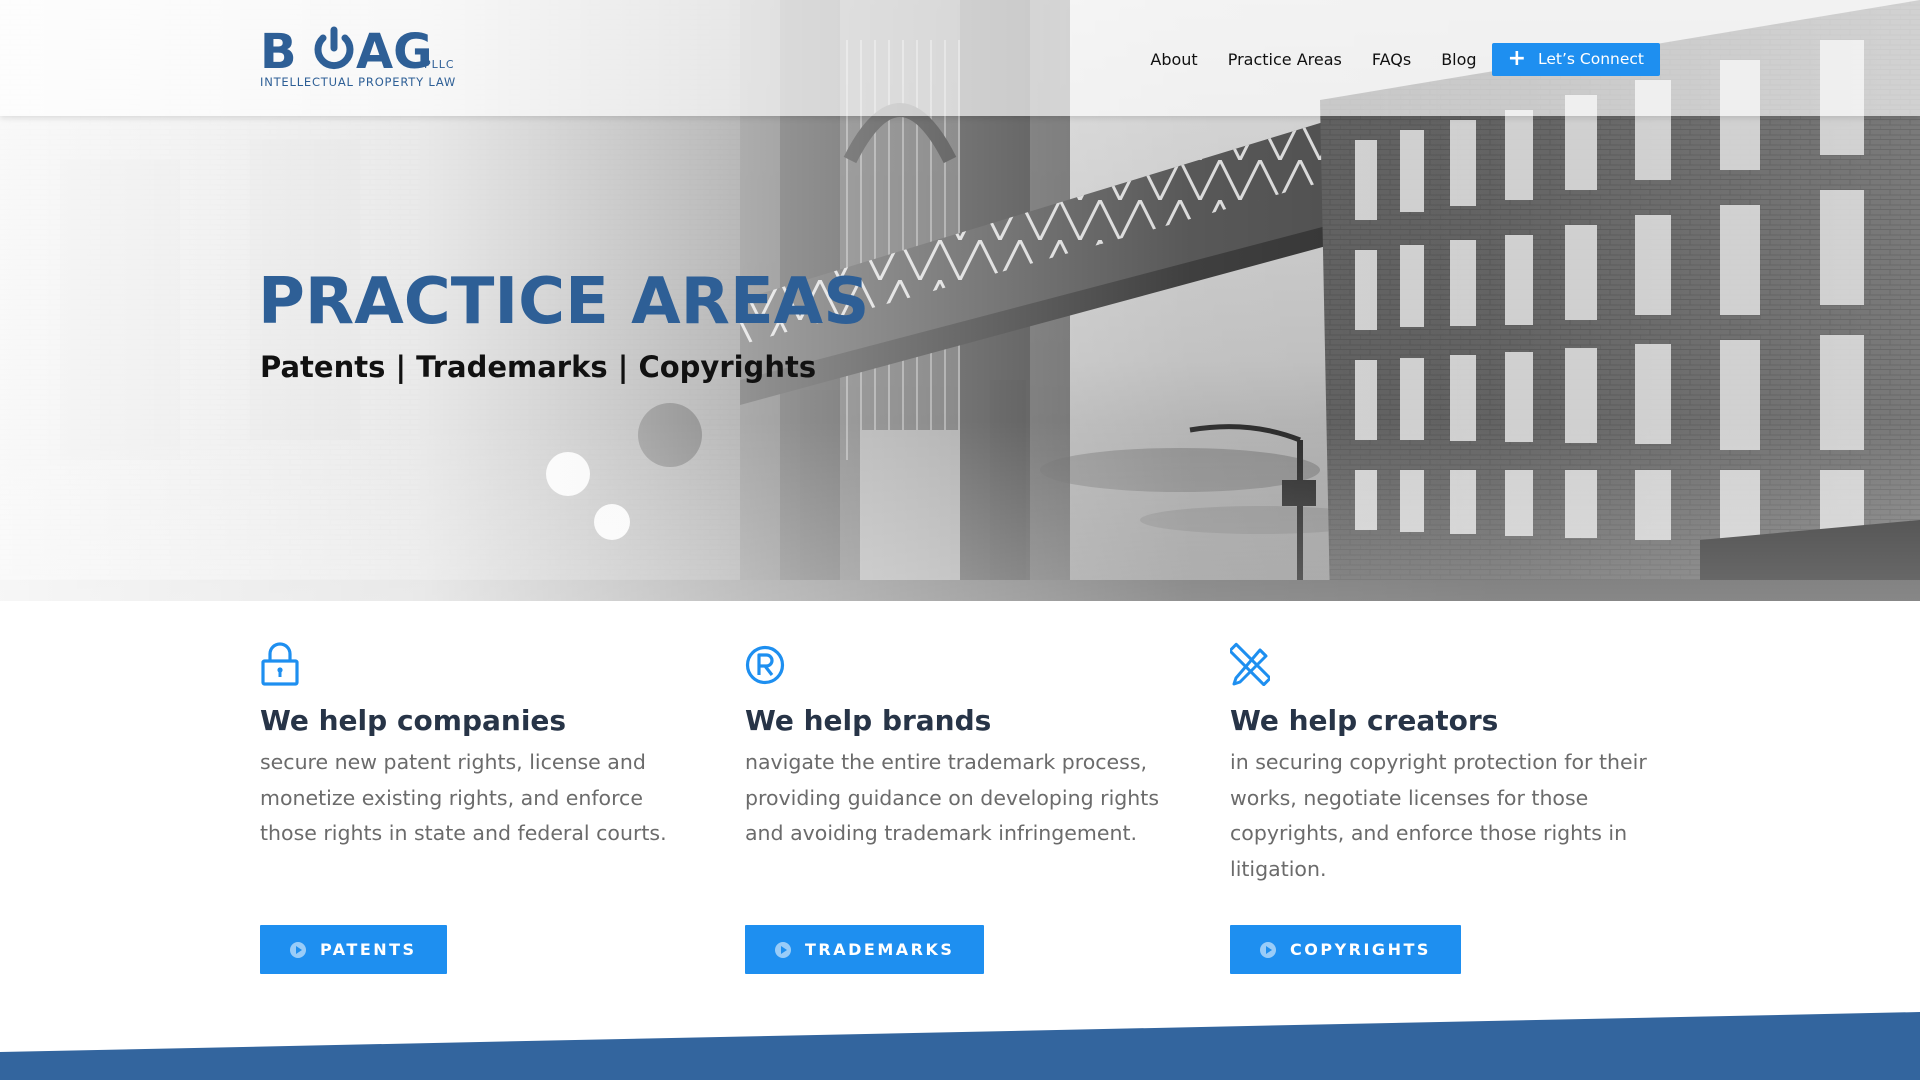 This screenshot has width=1920, height=1080. Describe the element at coordinates (278, 50) in the screenshot. I see `svg-text: B` at that location.